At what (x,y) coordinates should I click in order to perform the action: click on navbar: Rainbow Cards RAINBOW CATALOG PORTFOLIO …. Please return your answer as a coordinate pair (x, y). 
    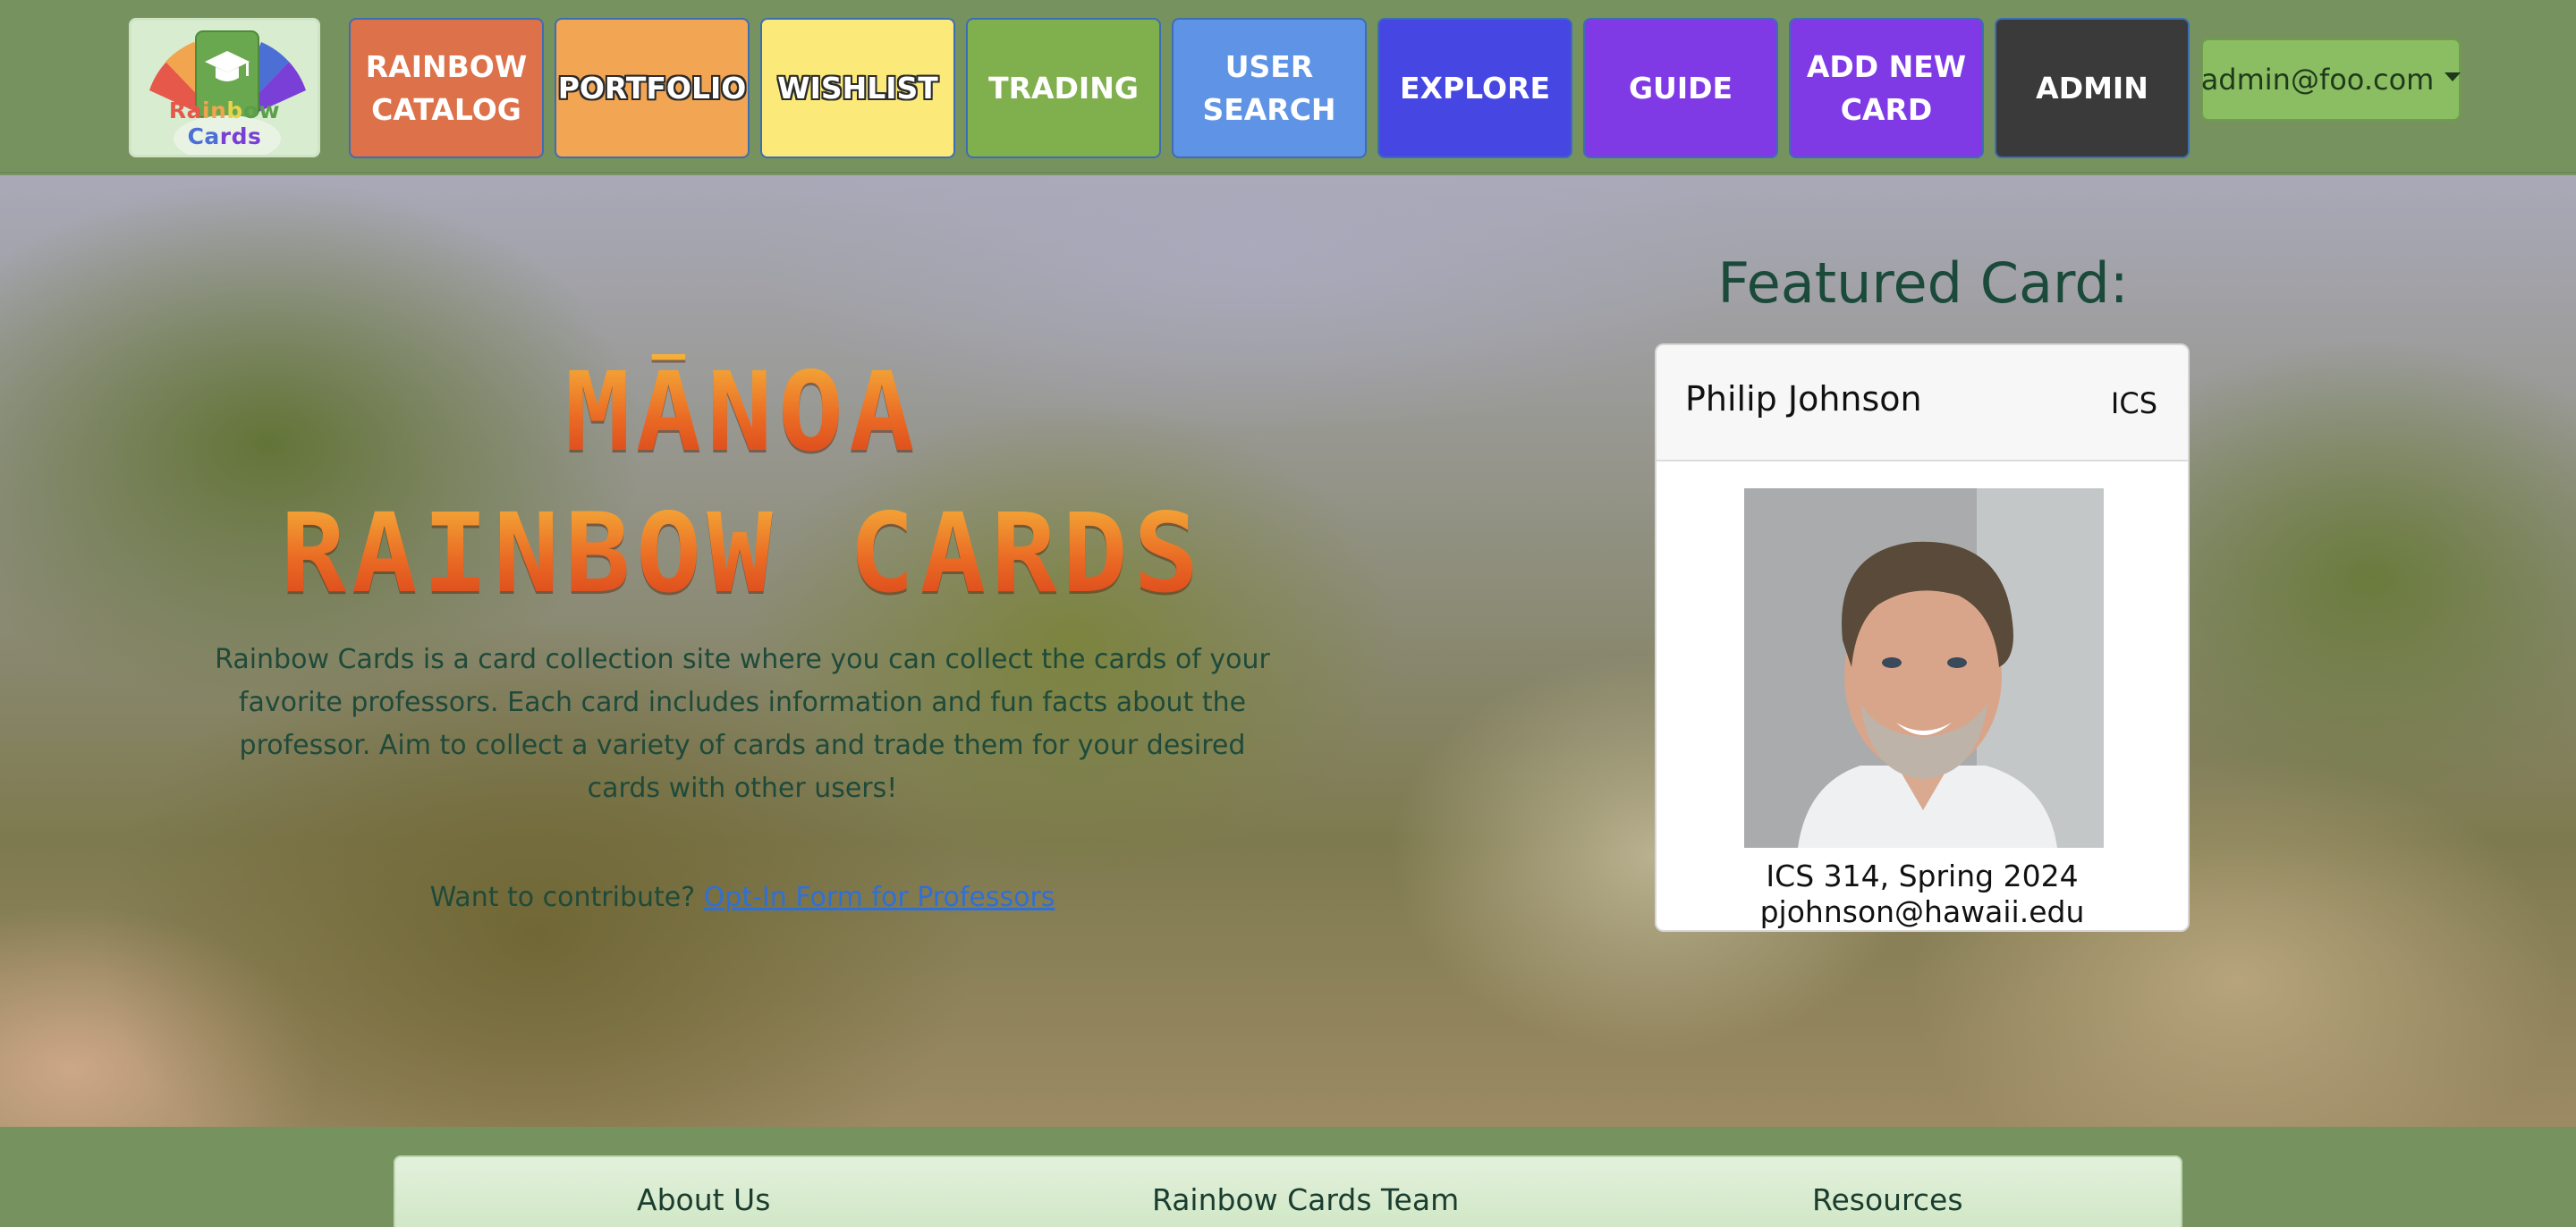
    Looking at the image, I should click on (1288, 87).